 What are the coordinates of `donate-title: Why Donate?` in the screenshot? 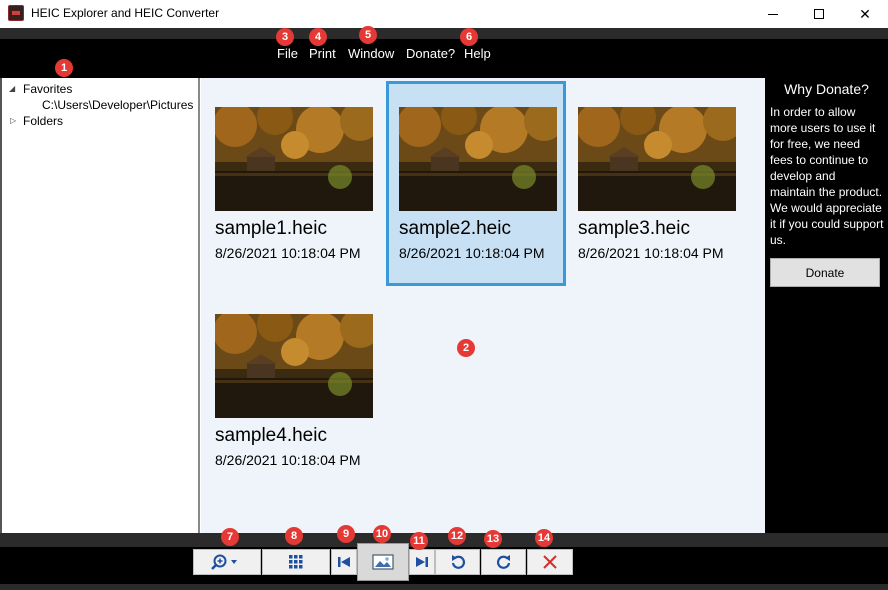 It's located at (826, 89).